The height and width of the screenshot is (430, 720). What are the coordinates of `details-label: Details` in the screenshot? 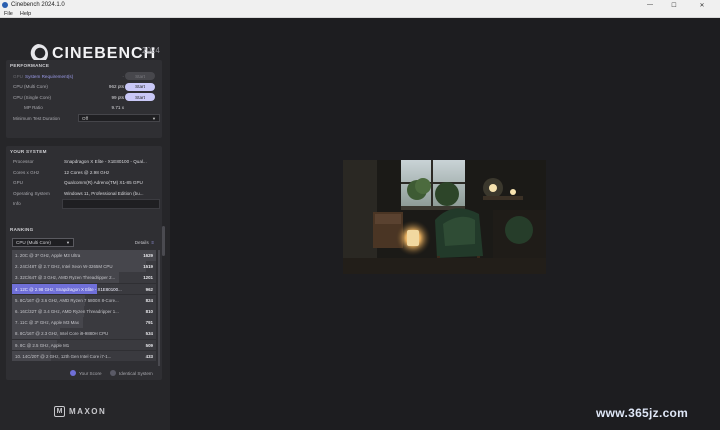 It's located at (141, 242).